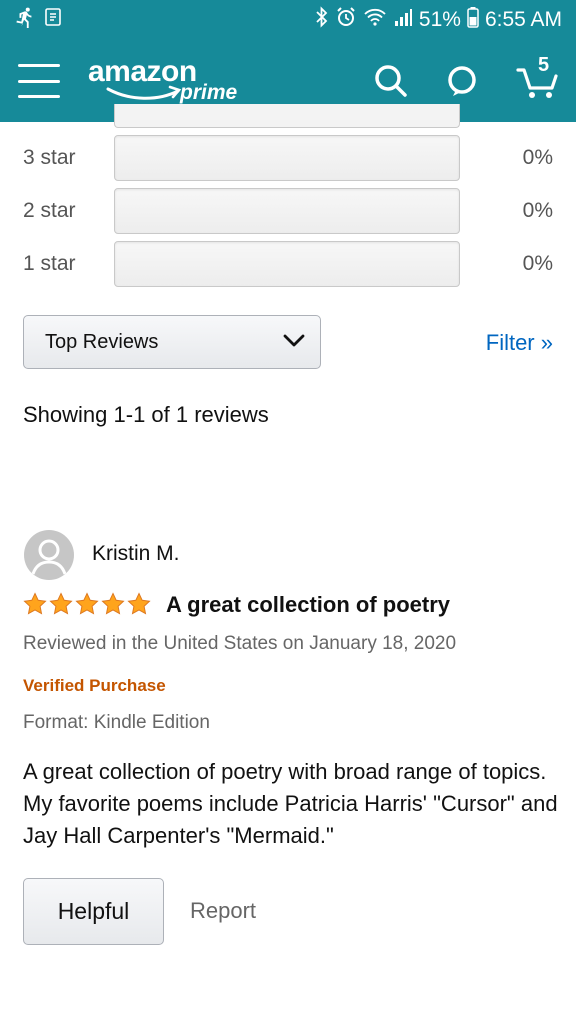  Describe the element at coordinates (287, 116) in the screenshot. I see `rating-bar-partial` at that location.